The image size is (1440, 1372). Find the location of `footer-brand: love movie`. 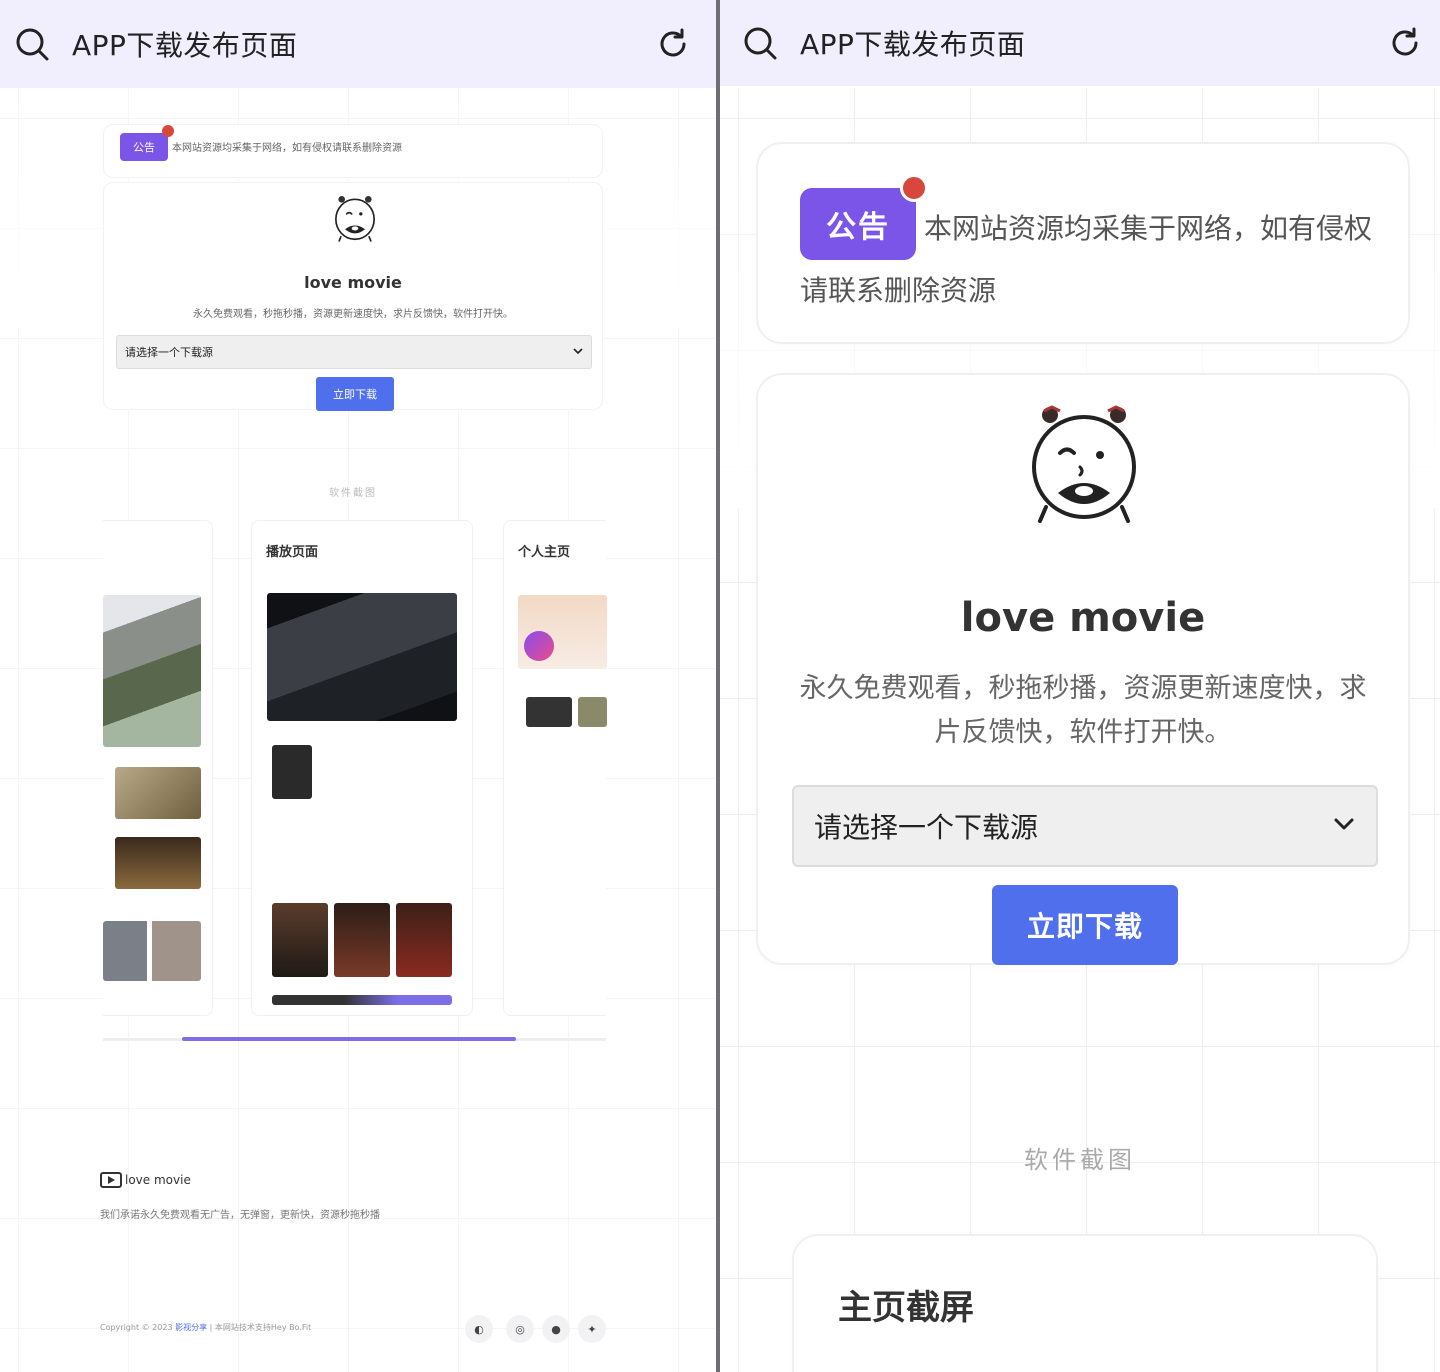

footer-brand: love movie is located at coordinates (145, 1180).